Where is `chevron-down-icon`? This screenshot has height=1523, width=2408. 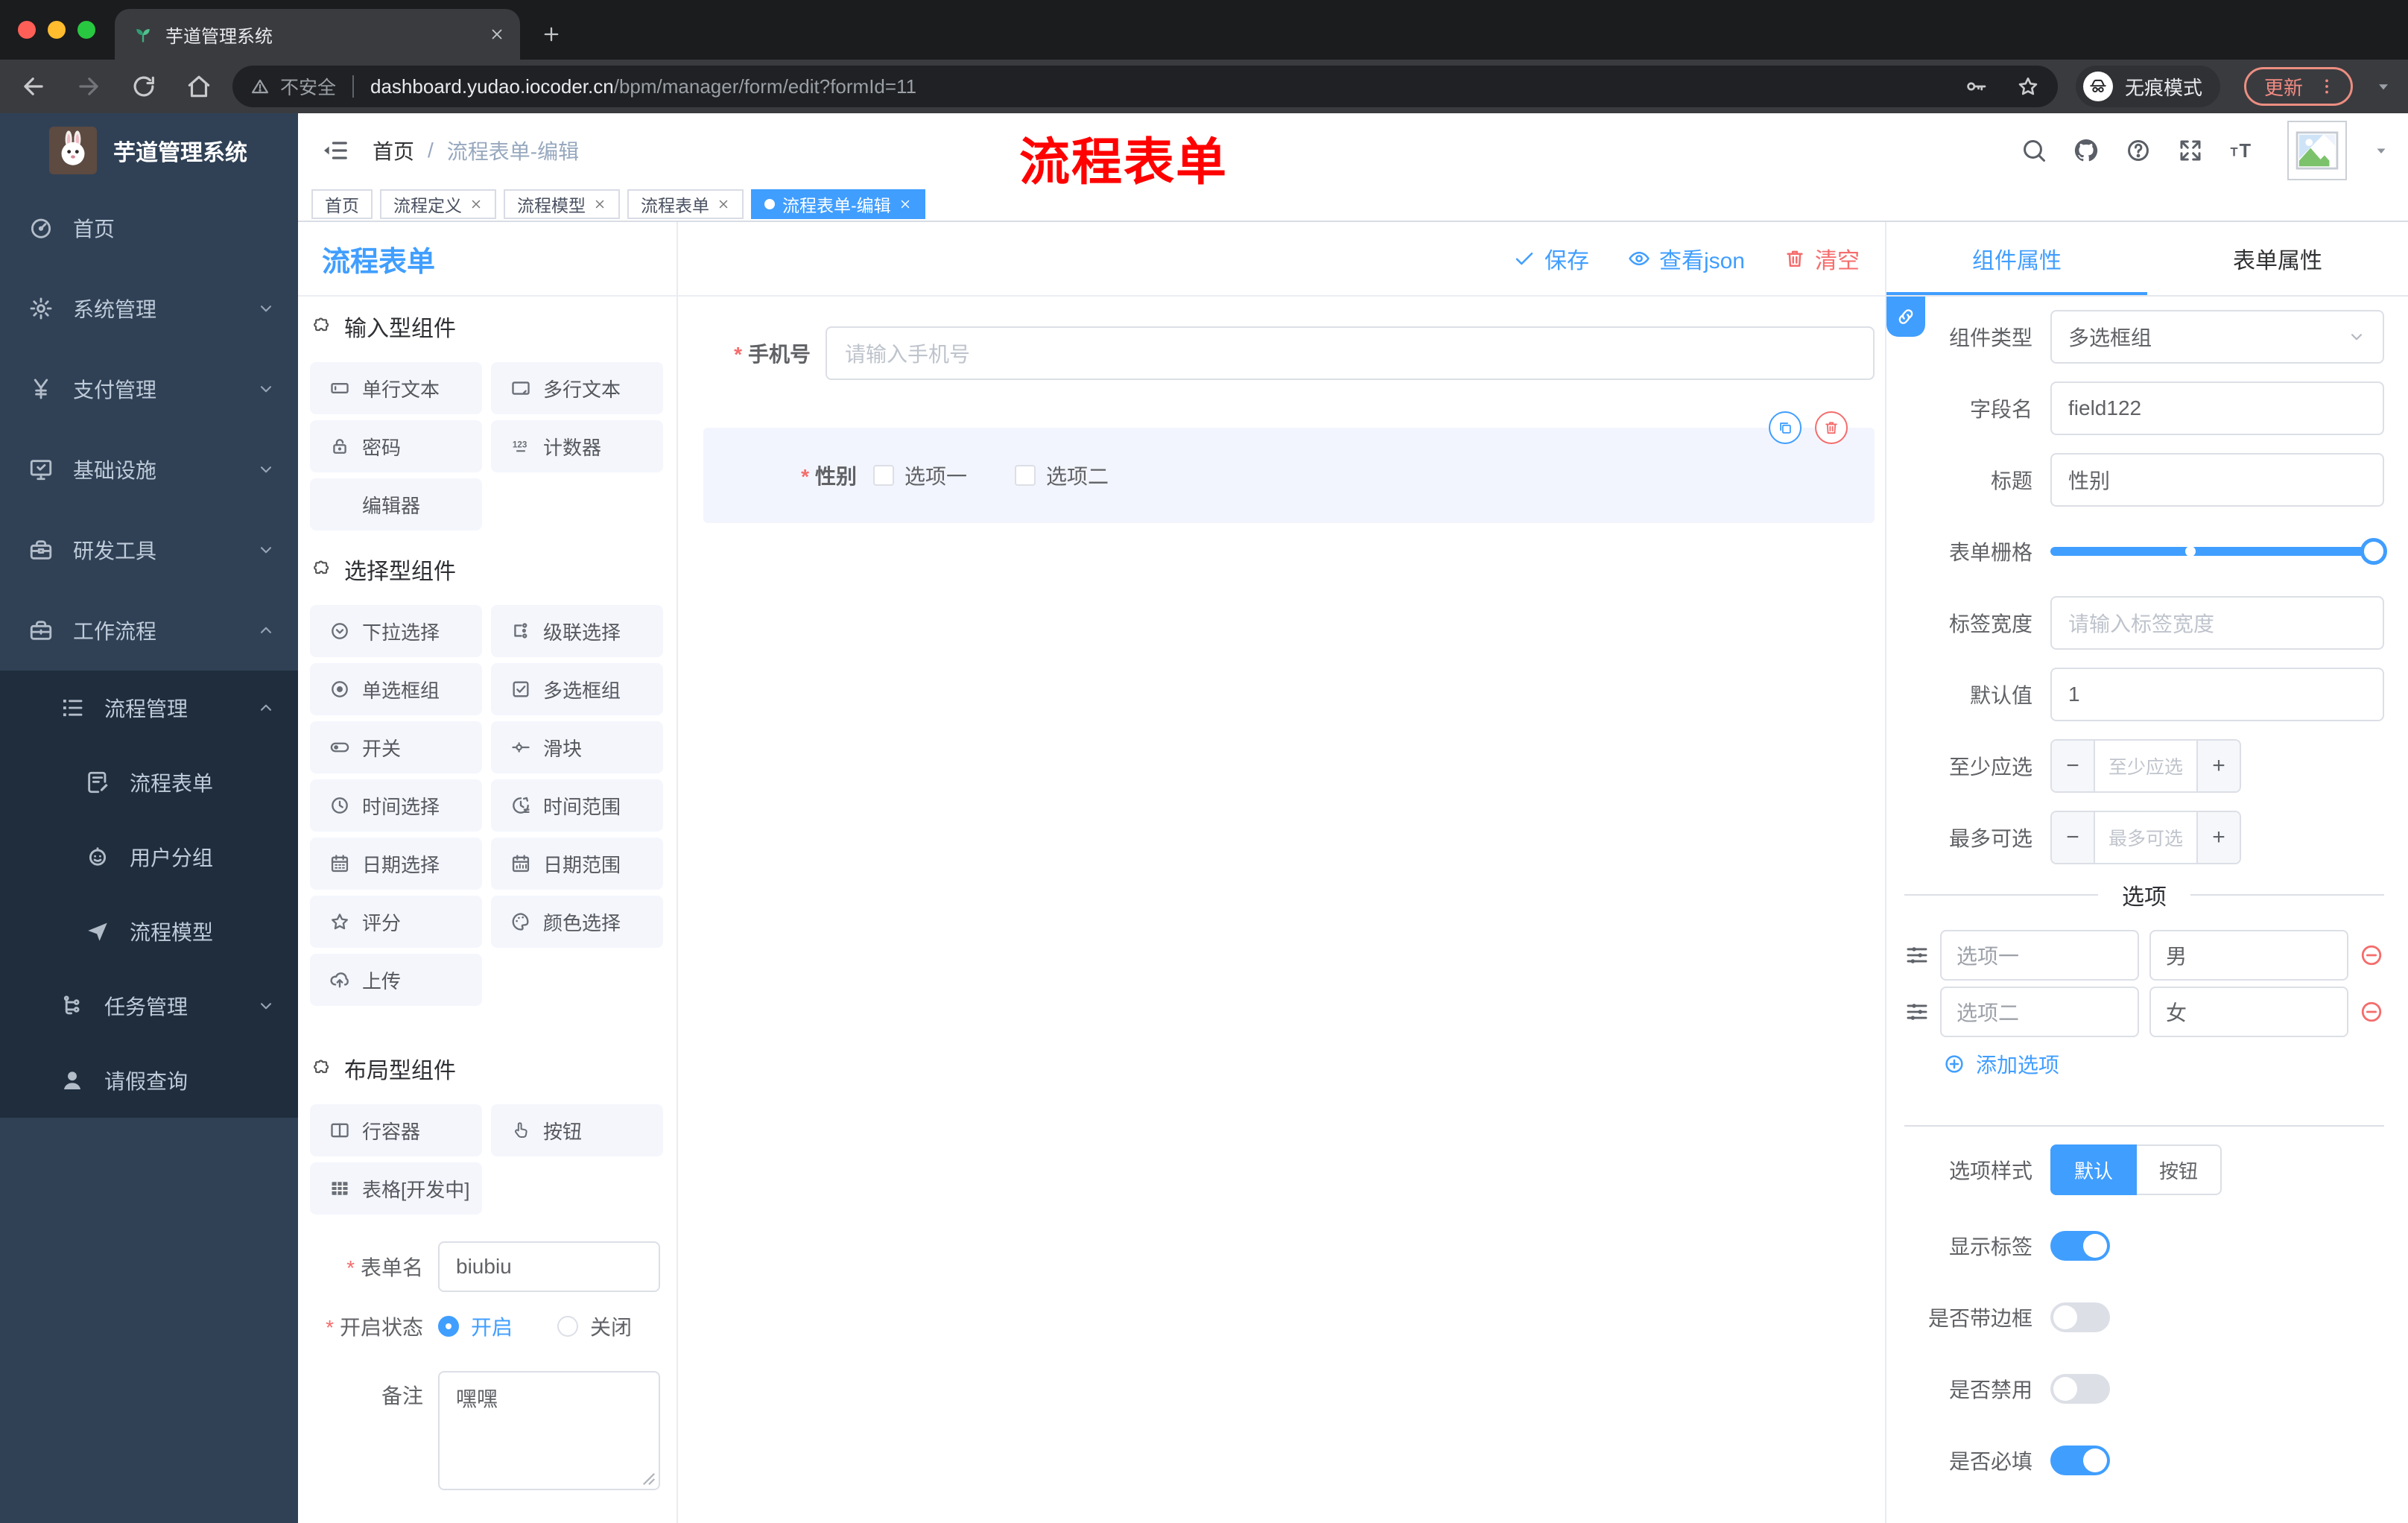
chevron-down-icon is located at coordinates (2383, 87).